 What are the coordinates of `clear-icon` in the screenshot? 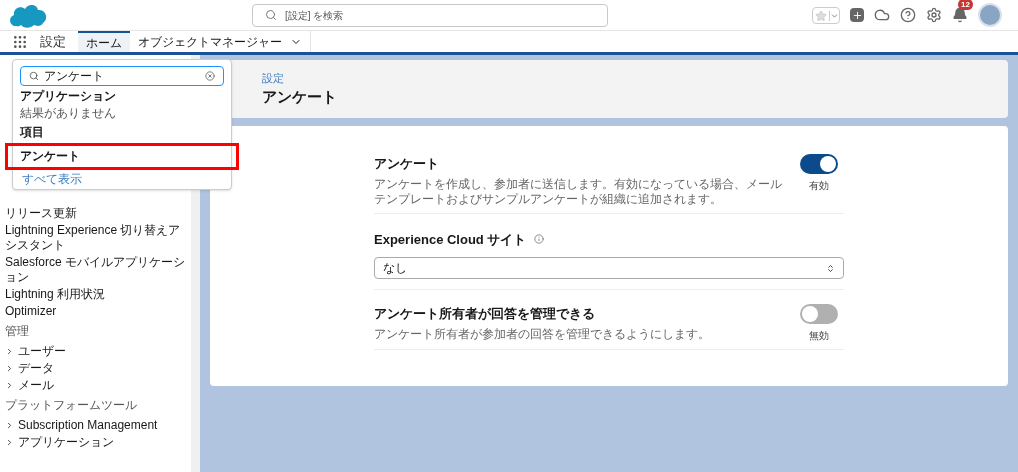 It's located at (210, 76).